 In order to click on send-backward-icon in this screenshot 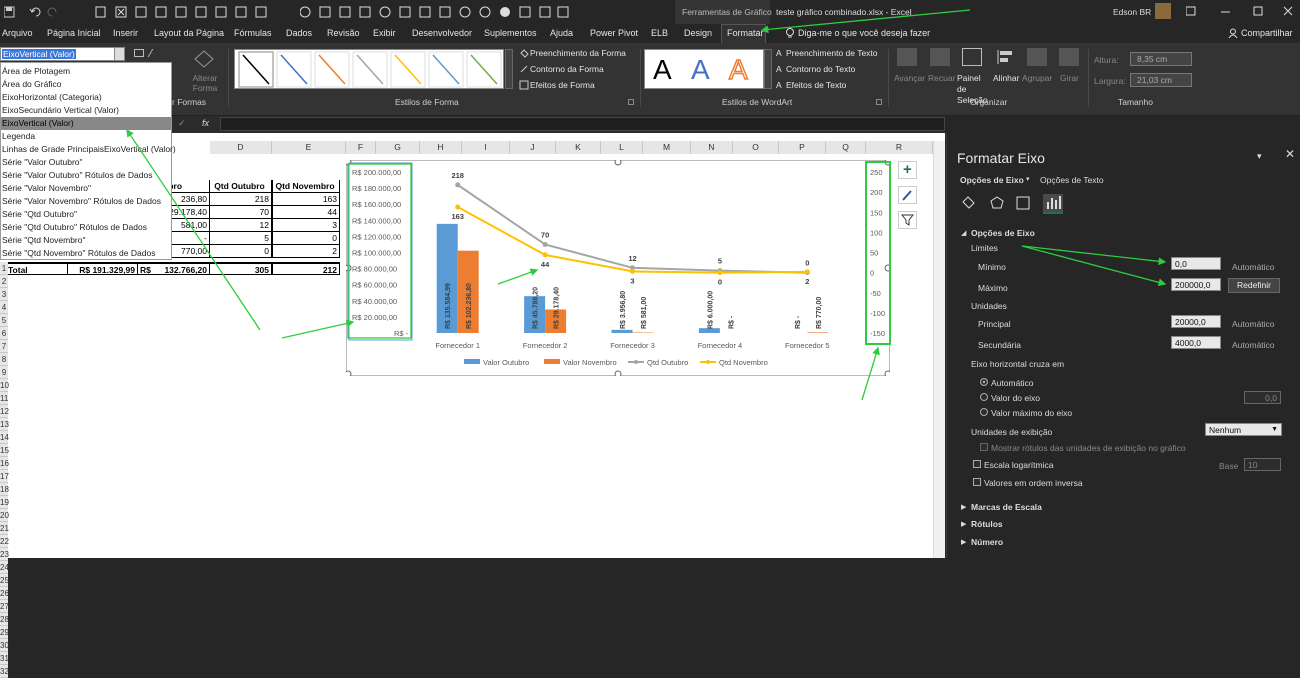, I will do `click(940, 57)`.